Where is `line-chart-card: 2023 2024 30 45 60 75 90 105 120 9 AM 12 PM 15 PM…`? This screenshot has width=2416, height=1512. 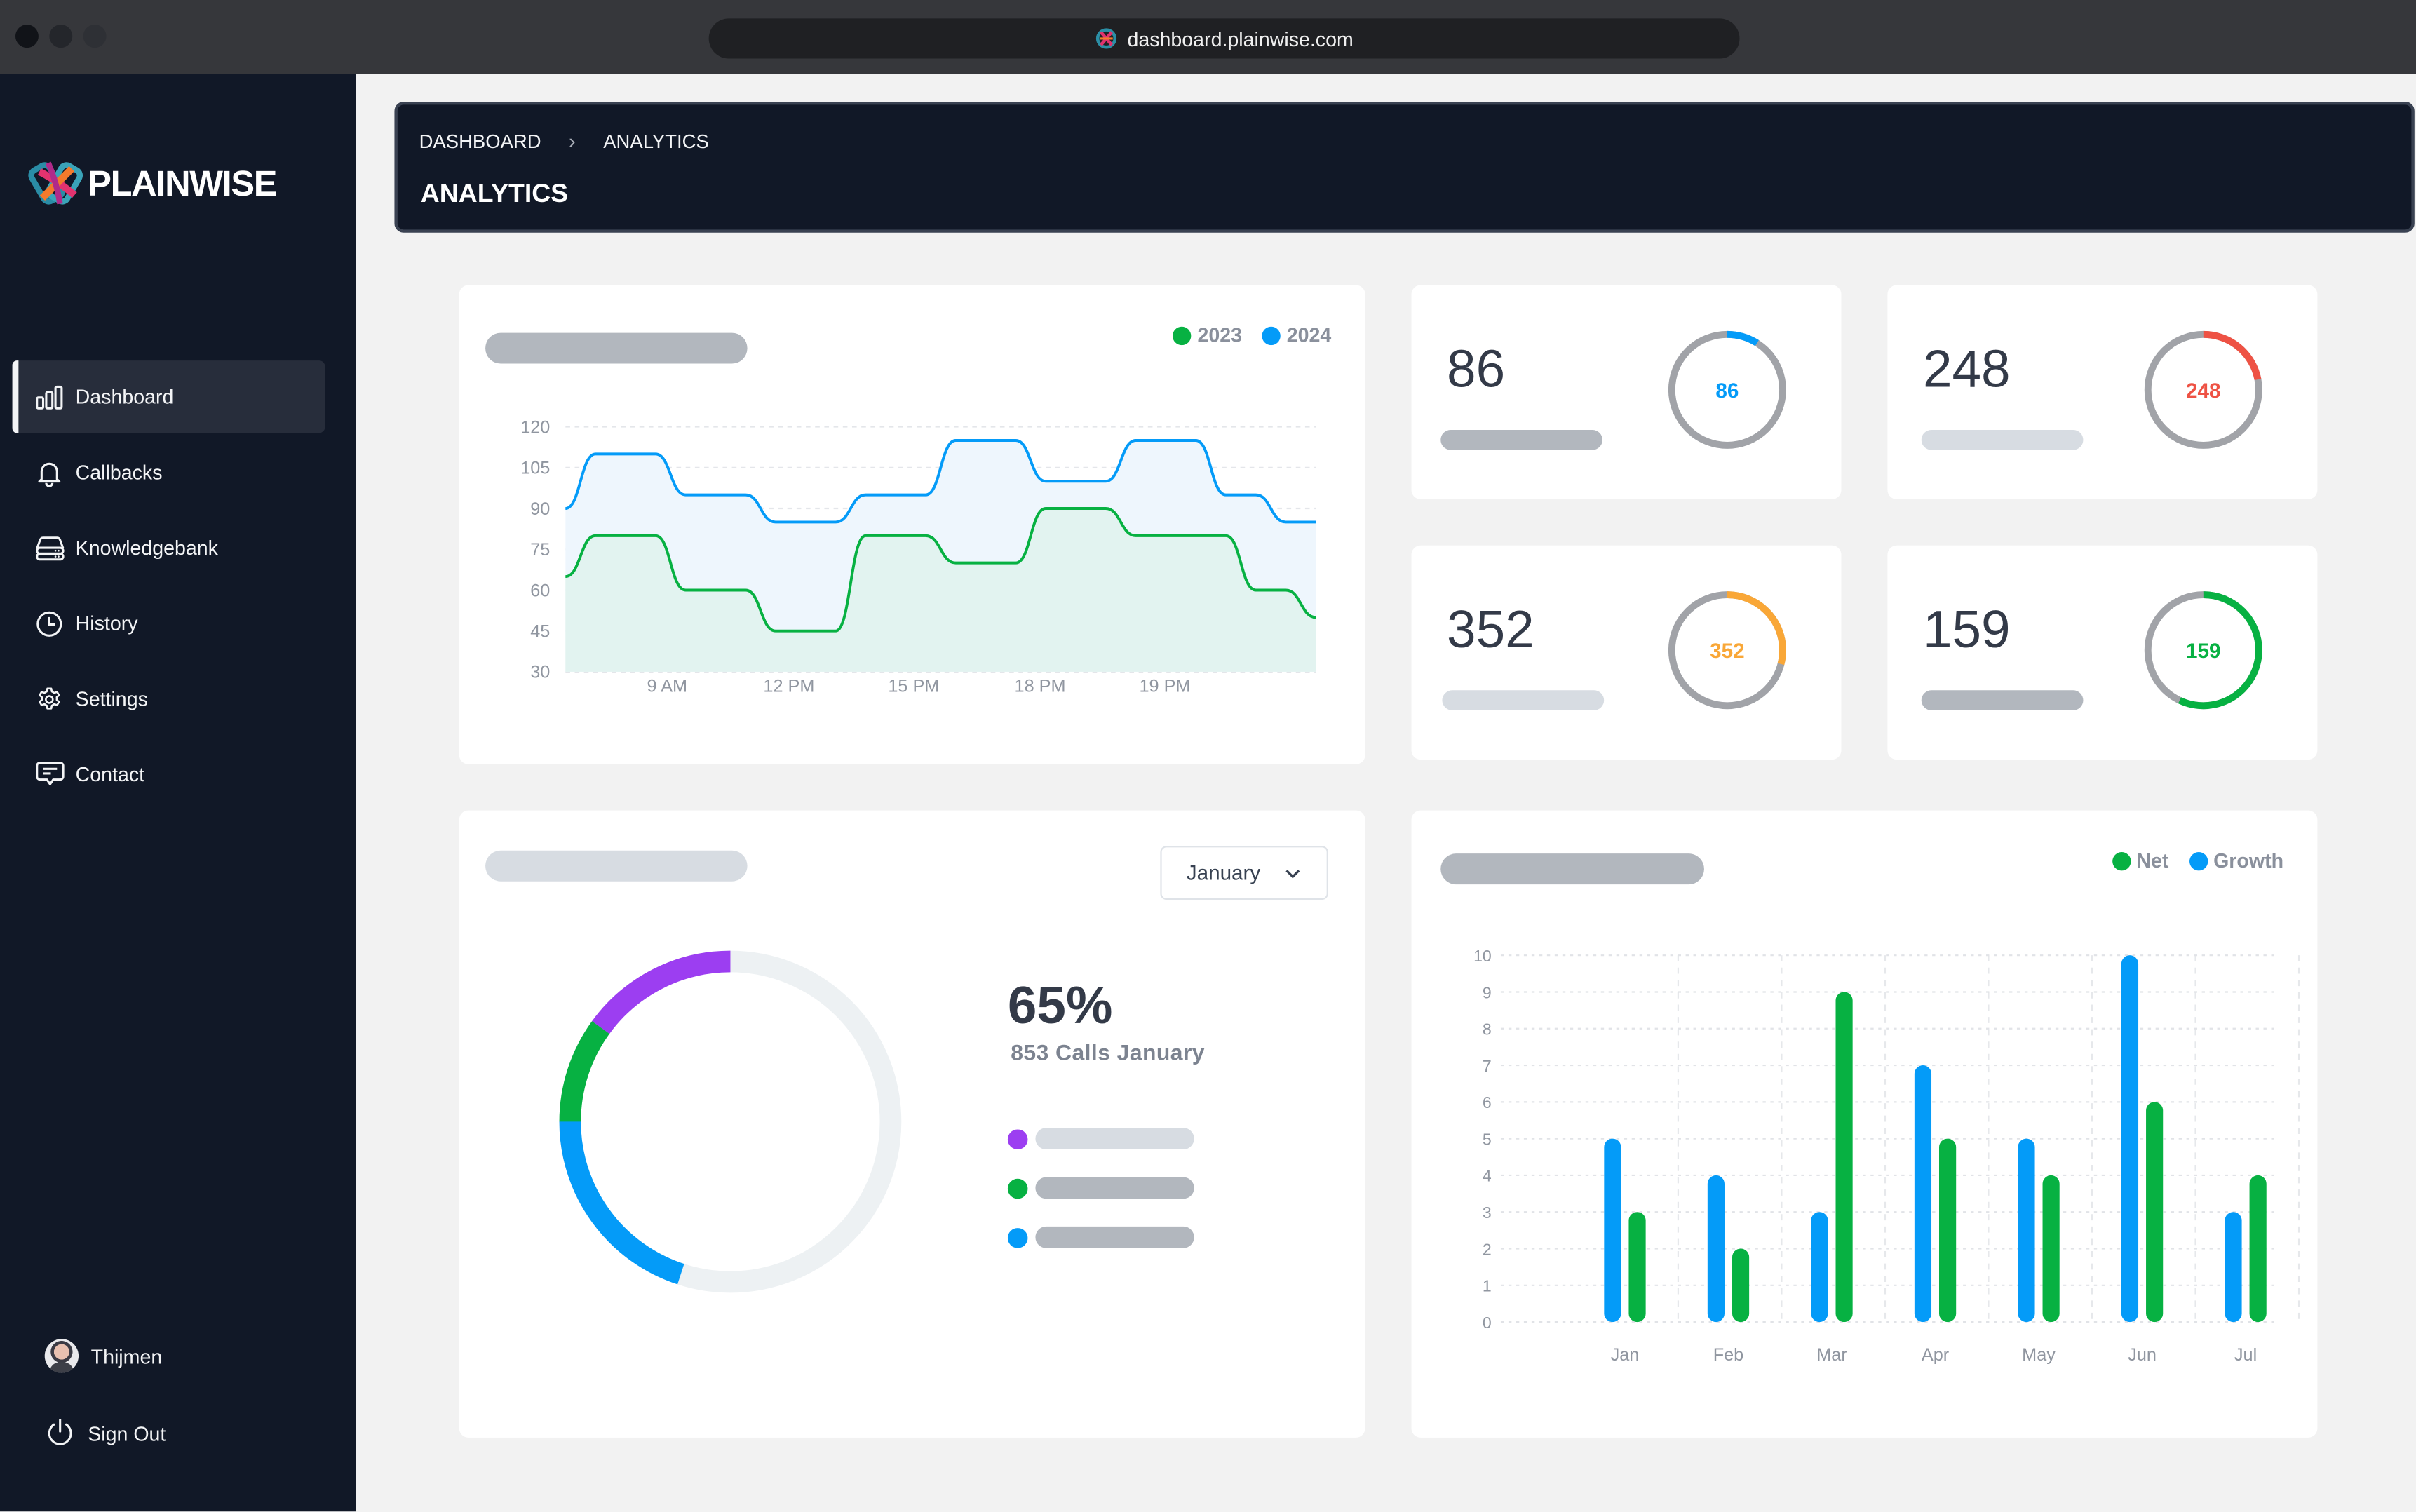 line-chart-card: 2023 2024 30 45 60 75 90 105 120 9 AM 12 PM 15 PM… is located at coordinates (912, 524).